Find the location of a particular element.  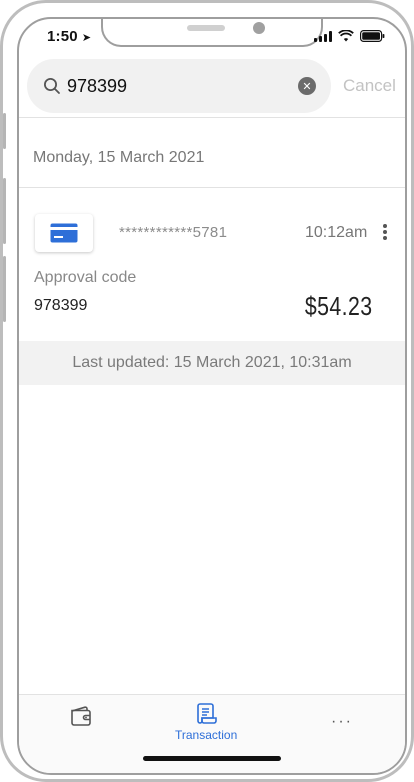

tab-transaction: Transaction is located at coordinates (206, 721).